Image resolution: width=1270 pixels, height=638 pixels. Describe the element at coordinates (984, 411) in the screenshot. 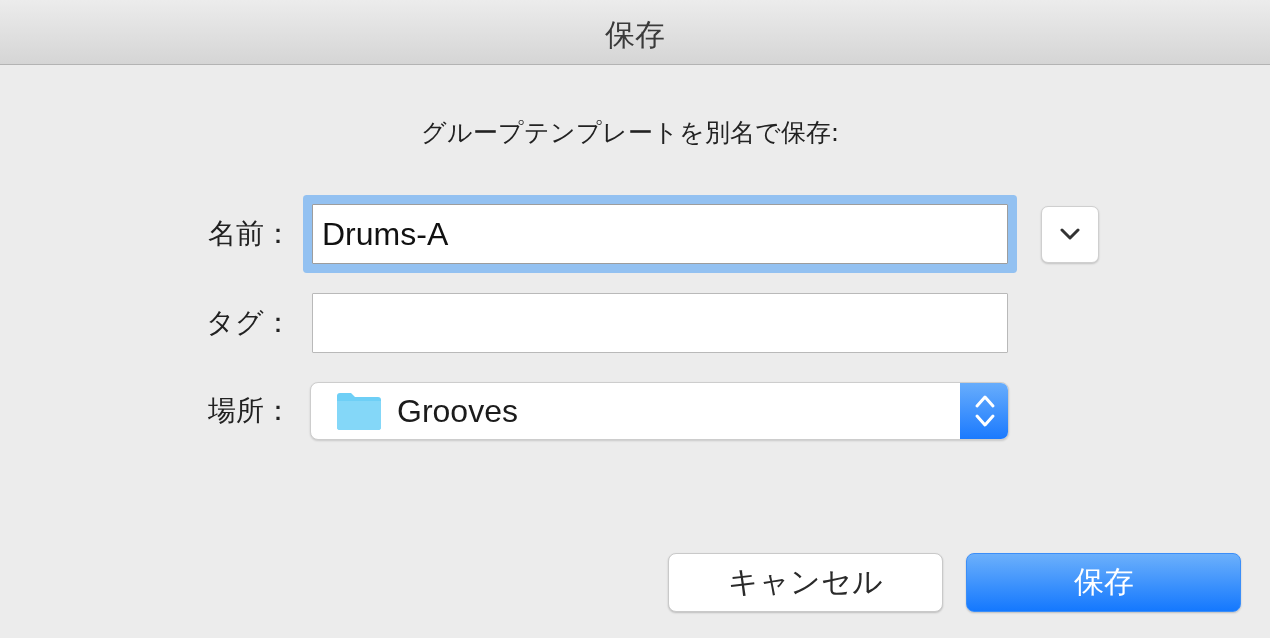

I see `stepper-arrows` at that location.